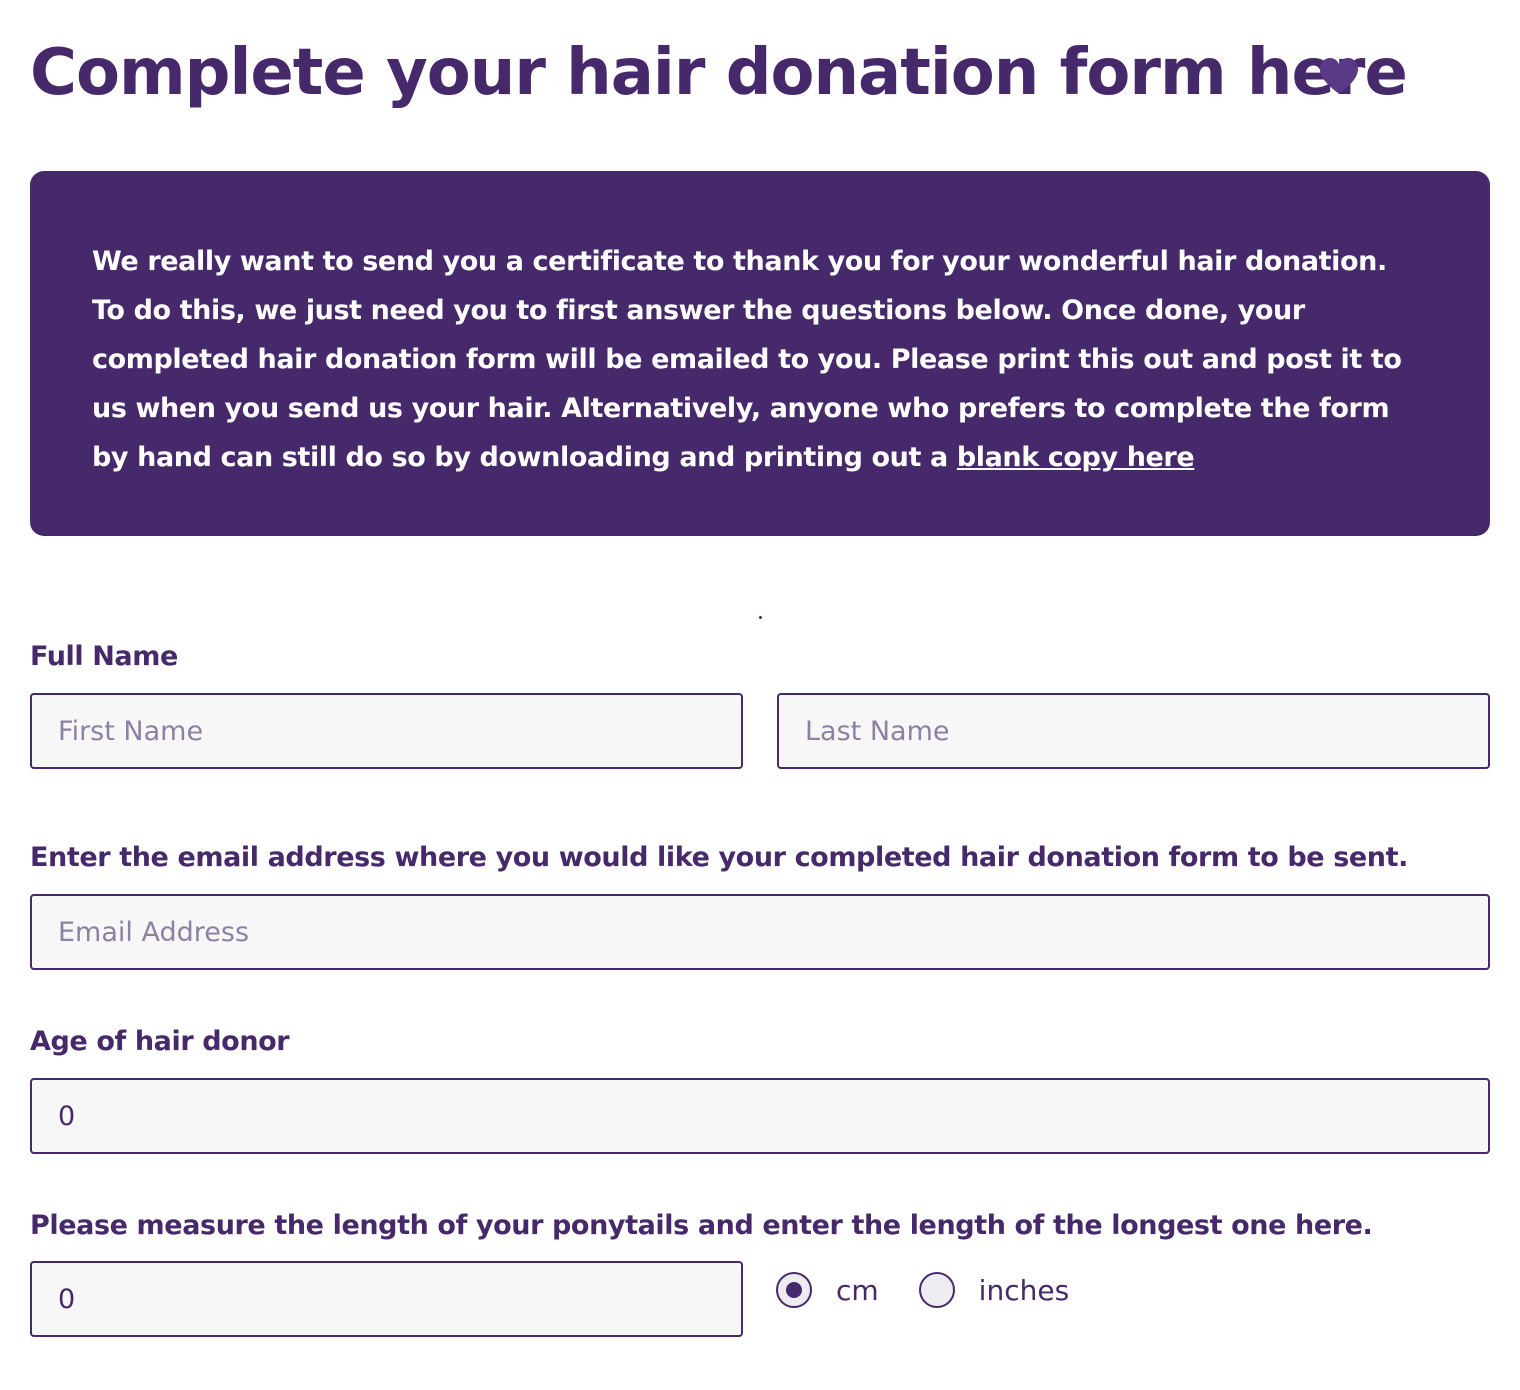  Describe the element at coordinates (160, 1041) in the screenshot. I see `age-label: Age of hair donor` at that location.